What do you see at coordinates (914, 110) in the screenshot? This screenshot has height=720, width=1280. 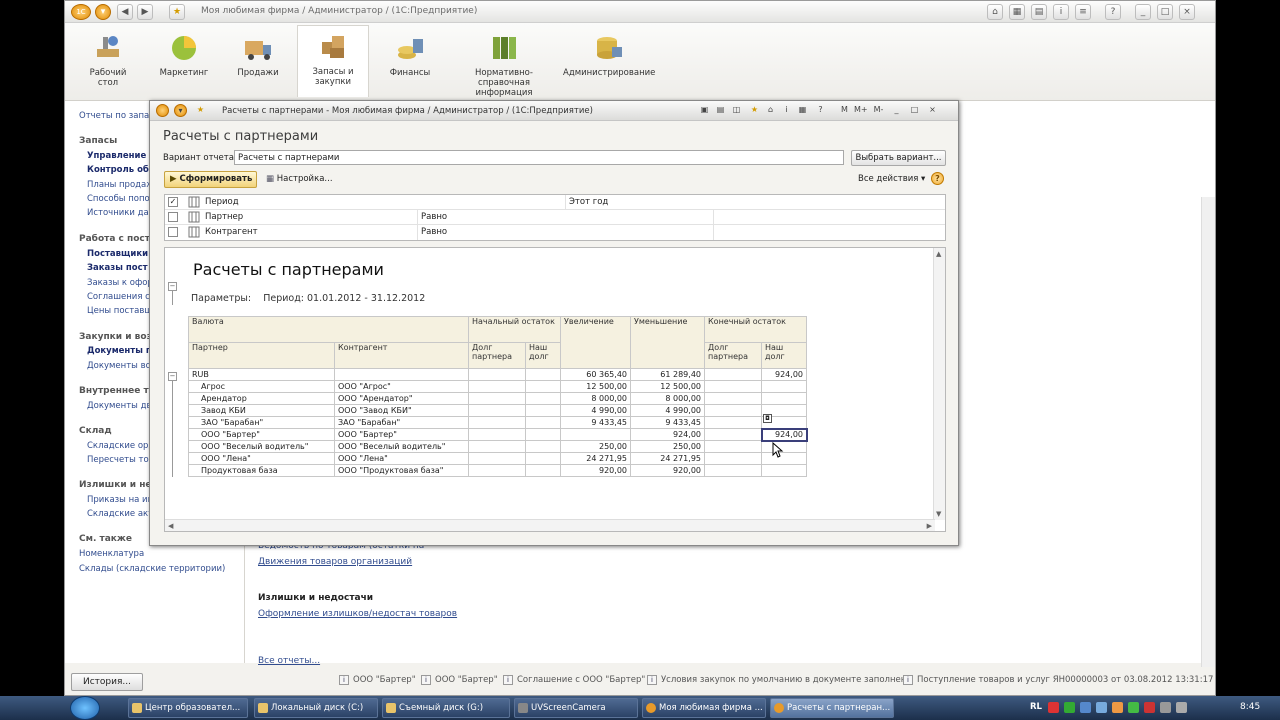 I see `maximize-icon: □` at bounding box center [914, 110].